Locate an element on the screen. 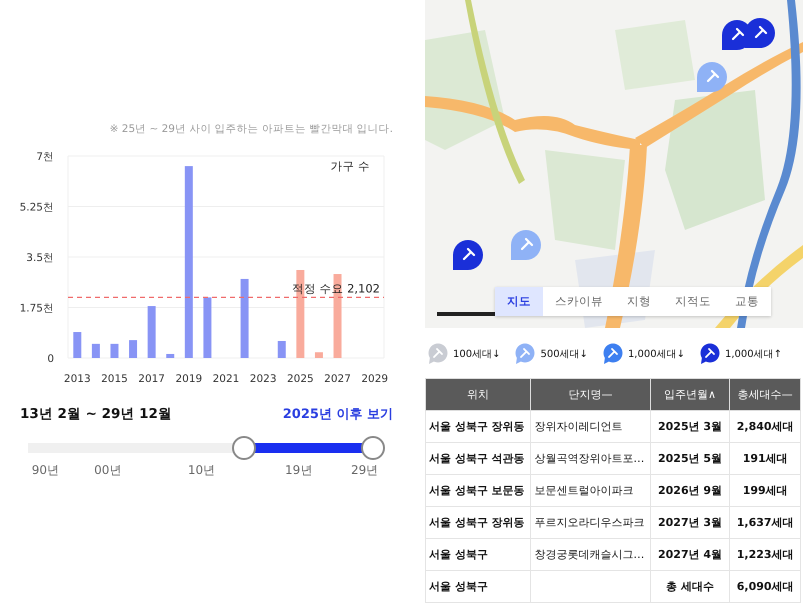 This screenshot has height=608, width=810. map-type-tab: 지도 is located at coordinates (519, 301).